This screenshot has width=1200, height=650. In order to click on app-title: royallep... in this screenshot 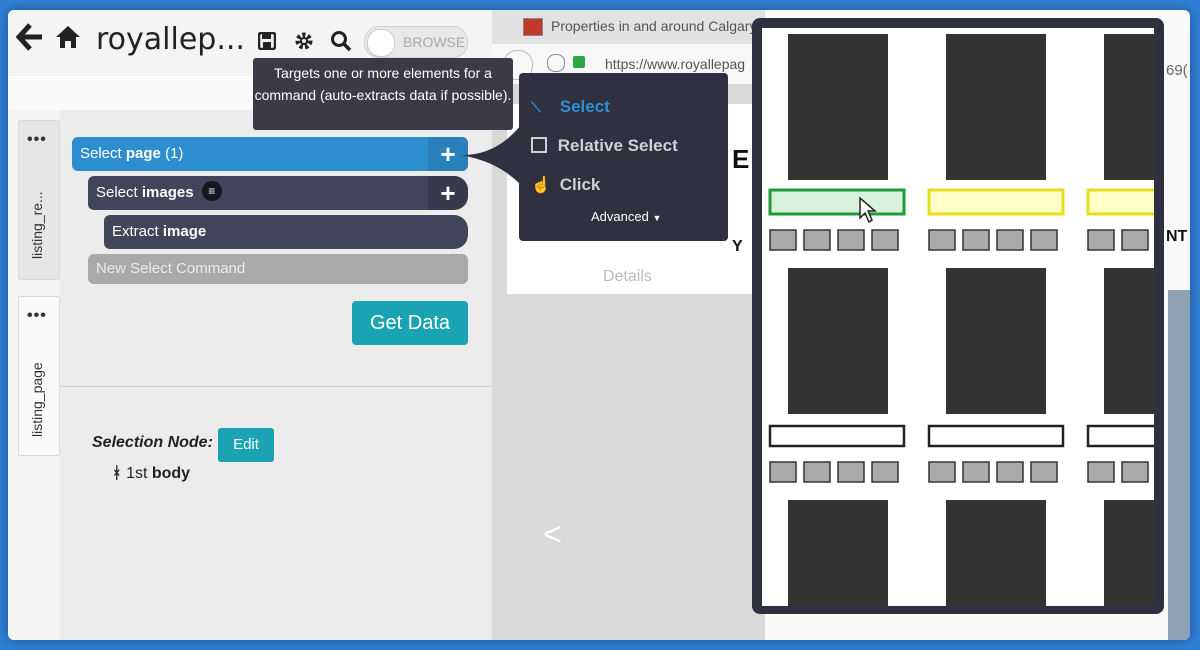, I will do `click(170, 39)`.